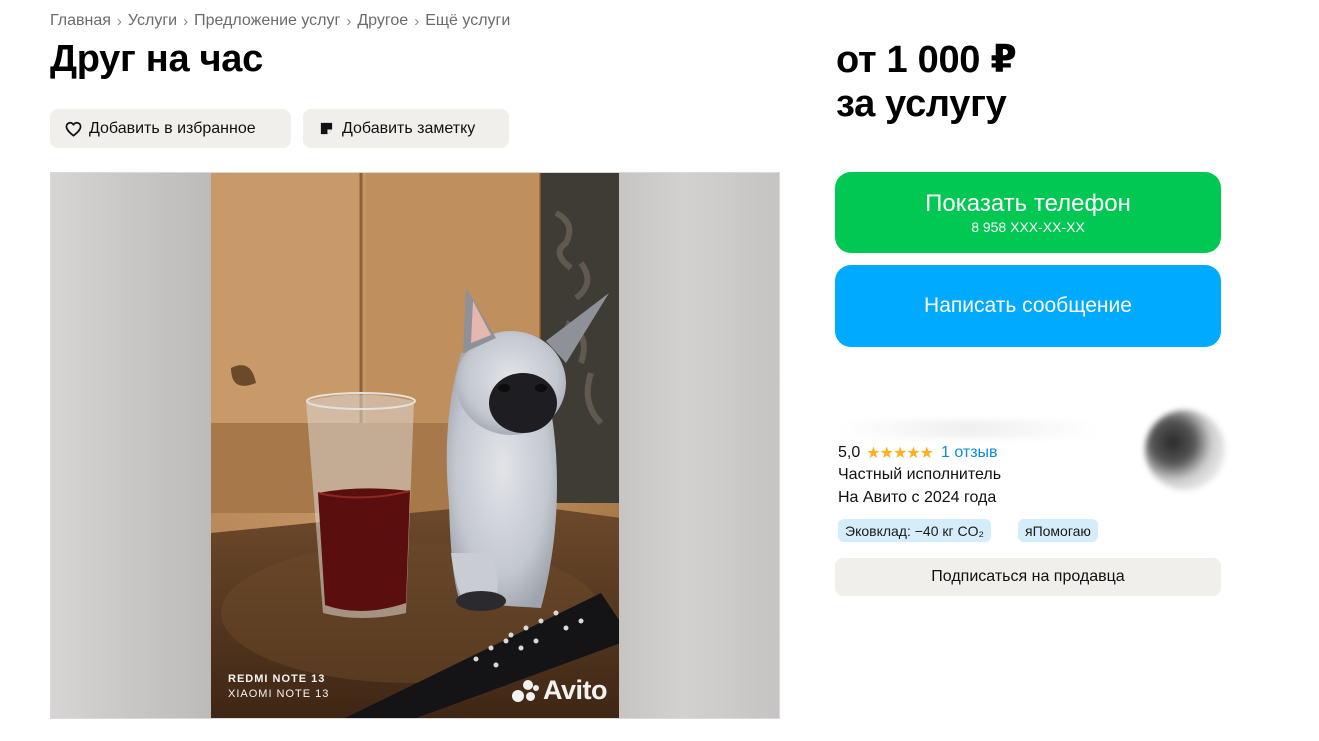 Image resolution: width=1319 pixels, height=741 pixels. I want to click on breadcrumb-services: Услуги, so click(152, 21).